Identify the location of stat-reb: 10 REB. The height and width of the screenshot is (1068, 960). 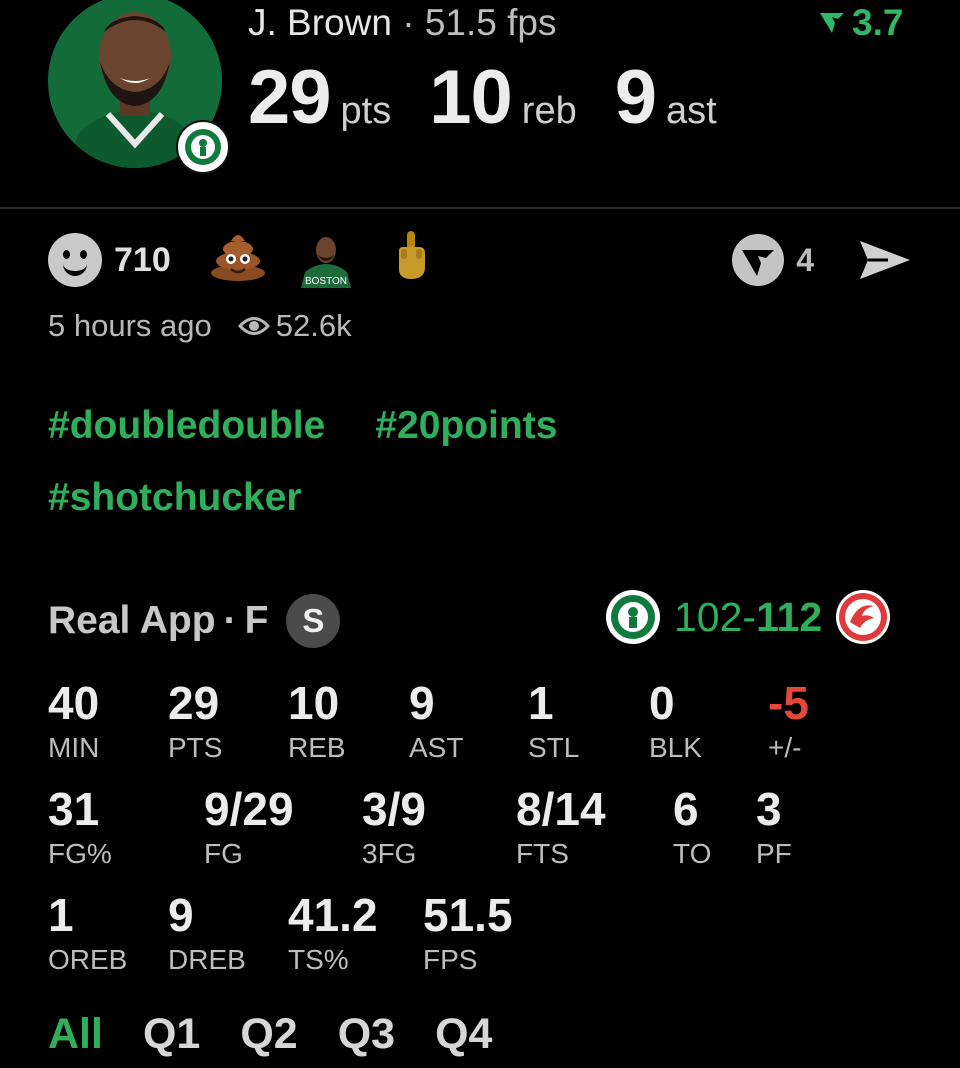
(317, 721).